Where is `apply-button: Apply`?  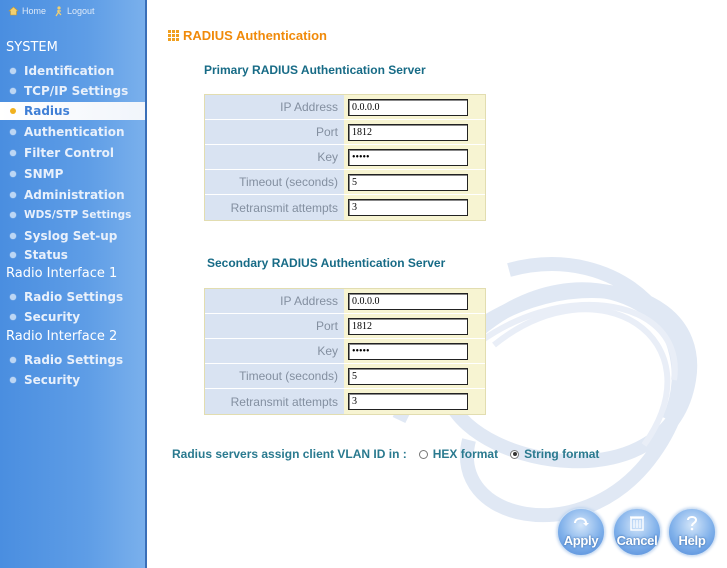
apply-button: Apply is located at coordinates (581, 532).